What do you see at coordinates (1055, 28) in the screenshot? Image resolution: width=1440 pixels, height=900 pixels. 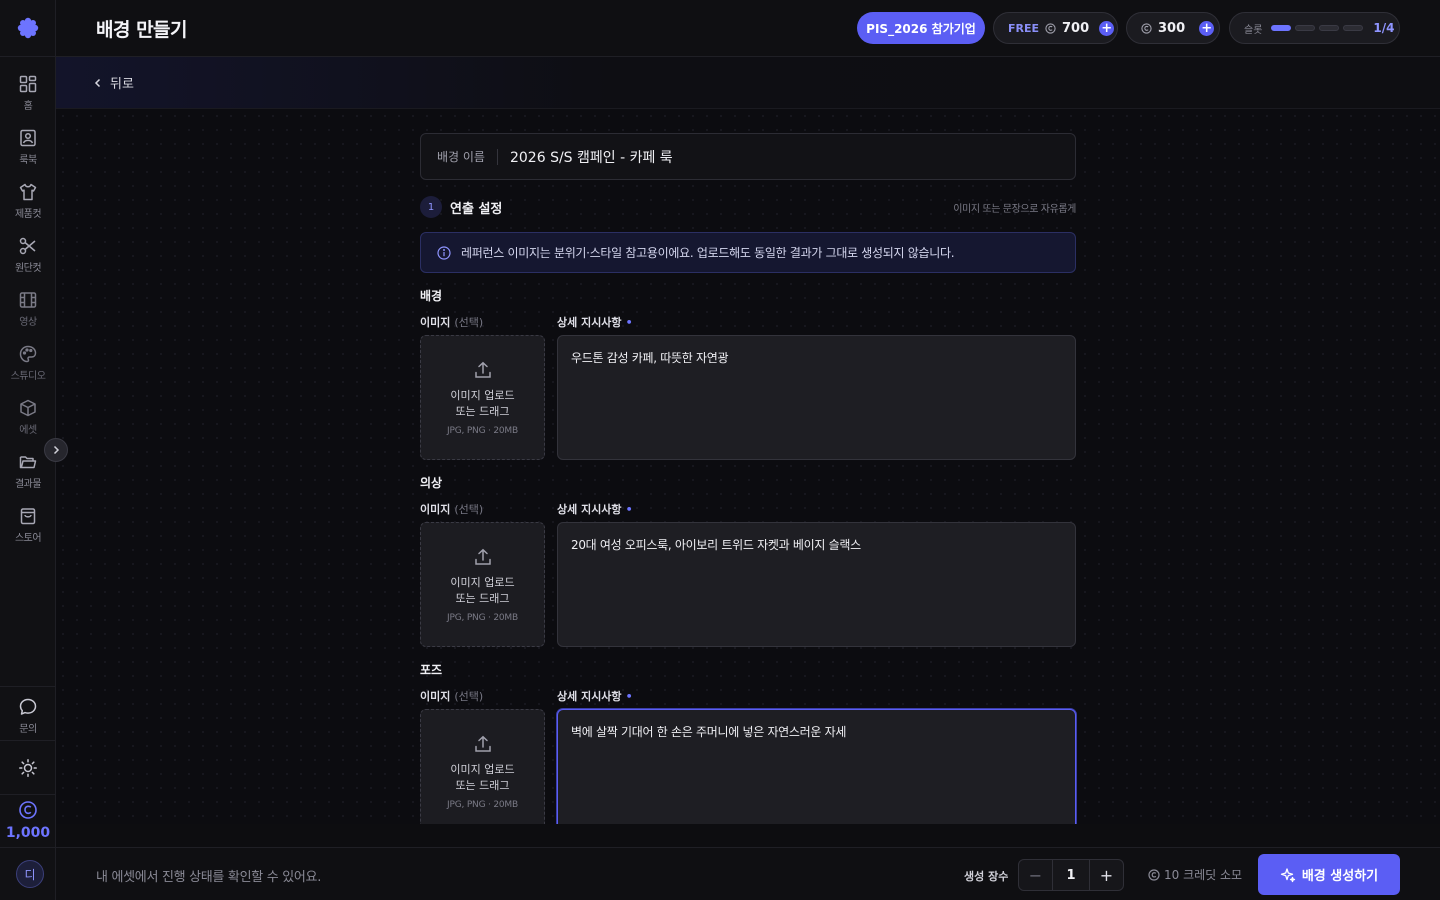 I see `free-credit-pill: FREE 700 +` at bounding box center [1055, 28].